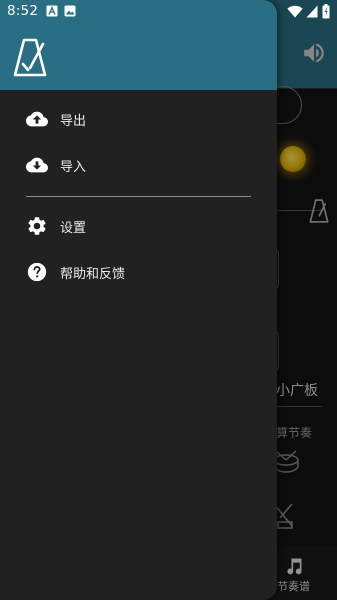 This screenshot has height=600, width=337. Describe the element at coordinates (73, 121) in the screenshot. I see `menu-item-label: 导出` at that location.